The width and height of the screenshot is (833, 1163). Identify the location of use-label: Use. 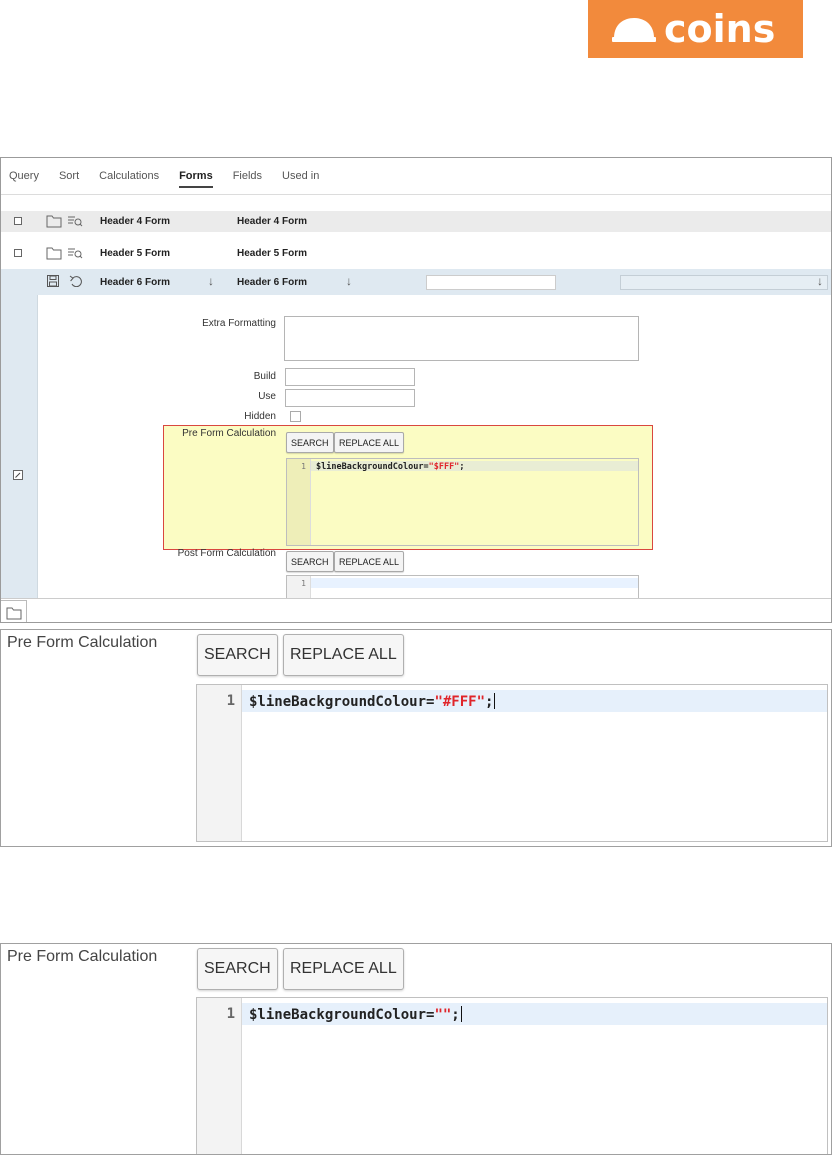
(267, 396).